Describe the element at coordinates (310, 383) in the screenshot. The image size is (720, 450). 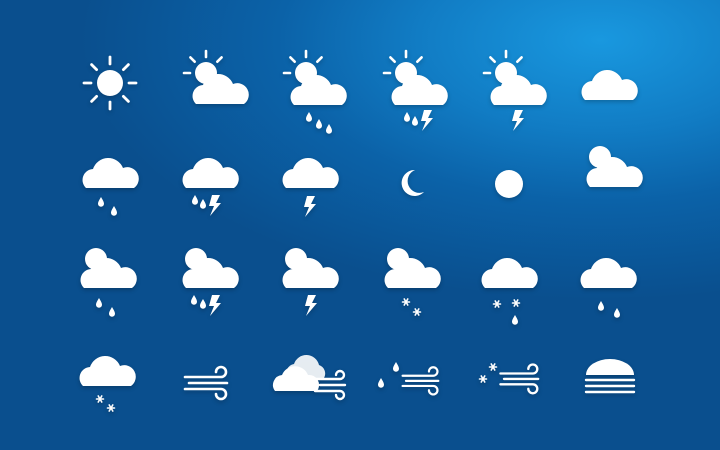
I see `clouds-wind-icon` at that location.